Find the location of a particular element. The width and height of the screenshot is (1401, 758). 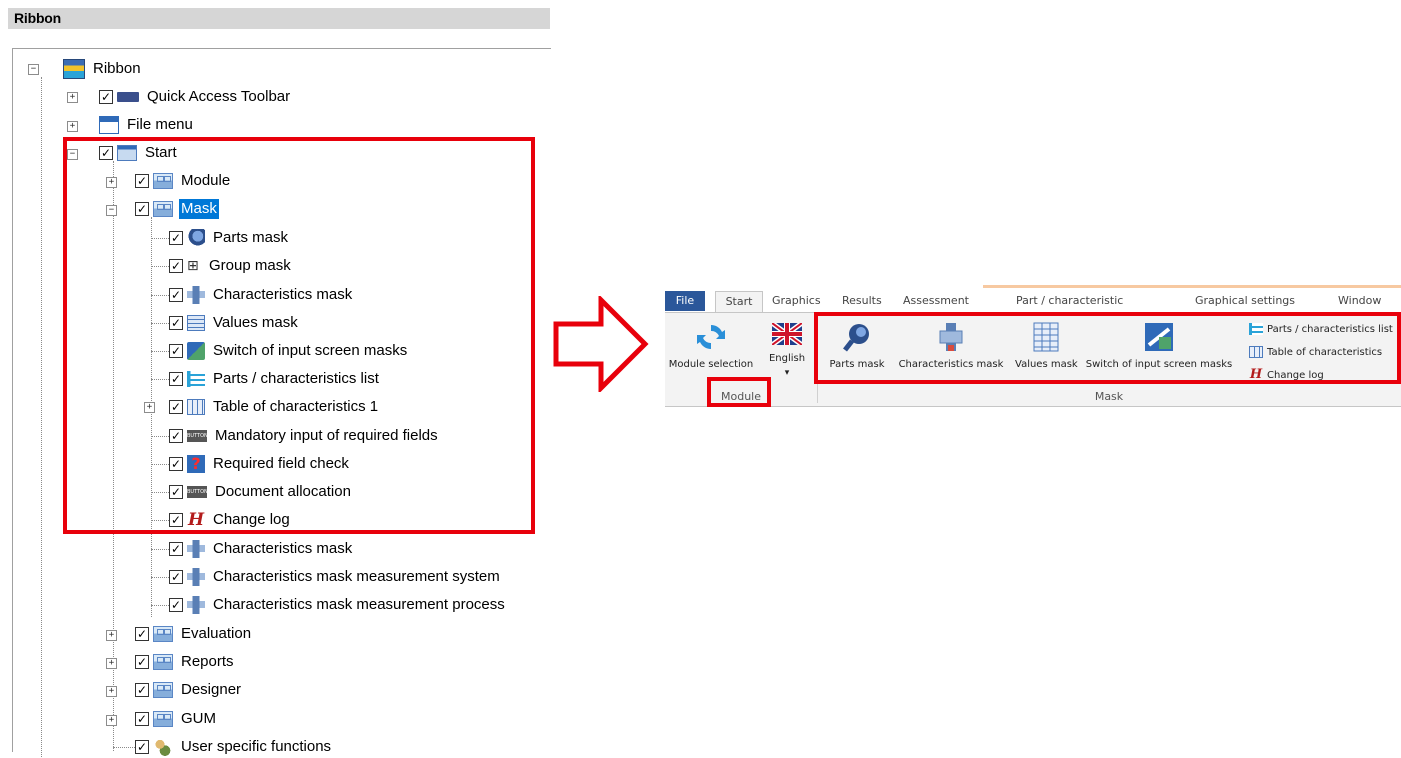

tab-window: Window is located at coordinates (1359, 301).